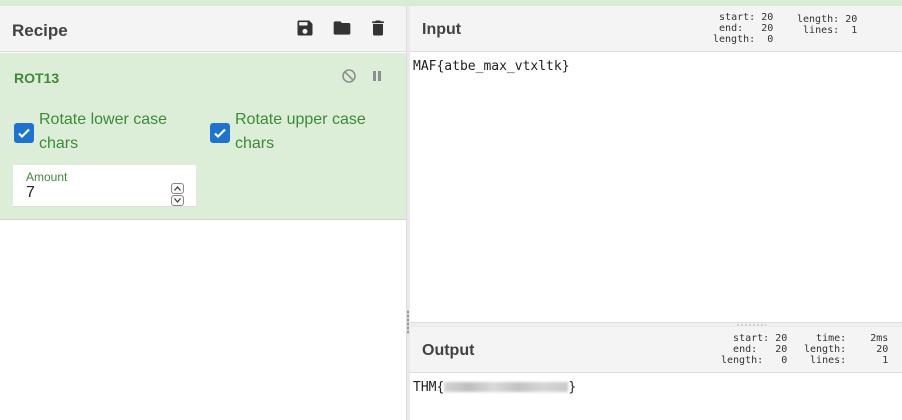 The height and width of the screenshot is (420, 902). I want to click on rotate-upper-checkbox, so click(220, 133).